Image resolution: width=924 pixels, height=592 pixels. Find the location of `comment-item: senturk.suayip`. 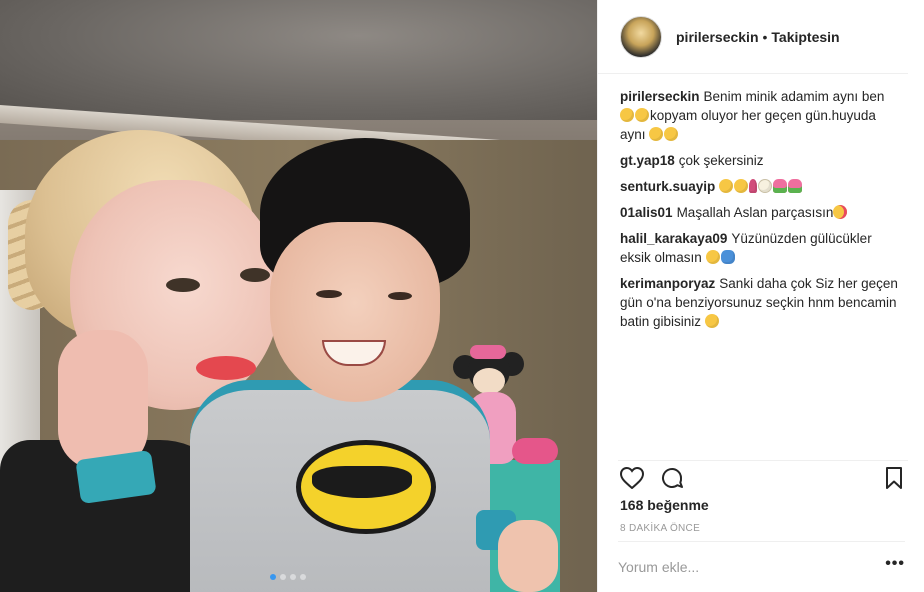

comment-item: senturk.suayip is located at coordinates (761, 186).